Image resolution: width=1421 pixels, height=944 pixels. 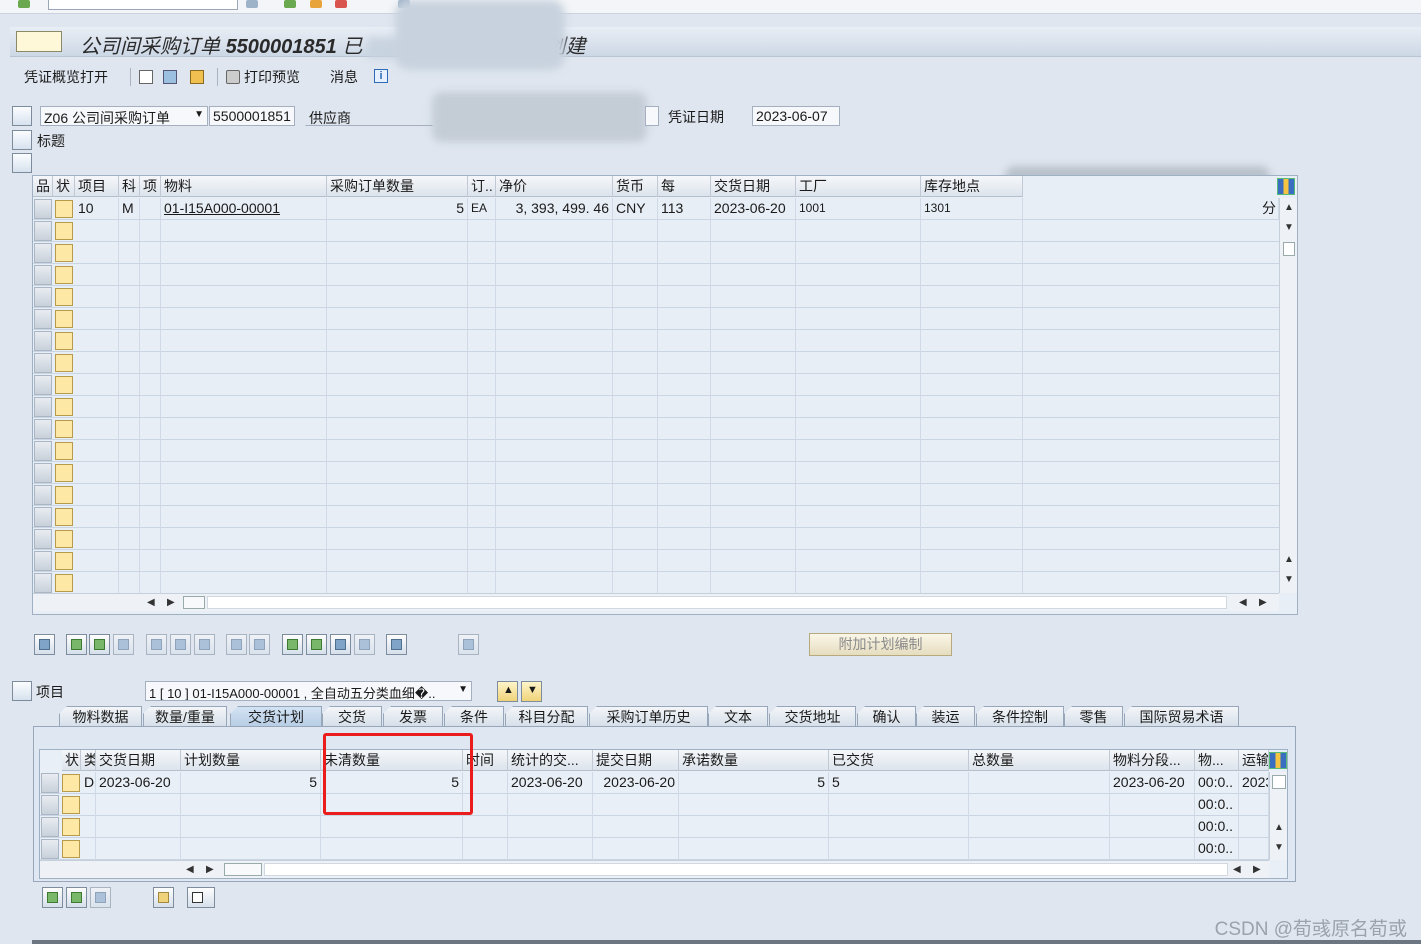 What do you see at coordinates (138, 760) in the screenshot?
I see `column-header: 交货日期` at bounding box center [138, 760].